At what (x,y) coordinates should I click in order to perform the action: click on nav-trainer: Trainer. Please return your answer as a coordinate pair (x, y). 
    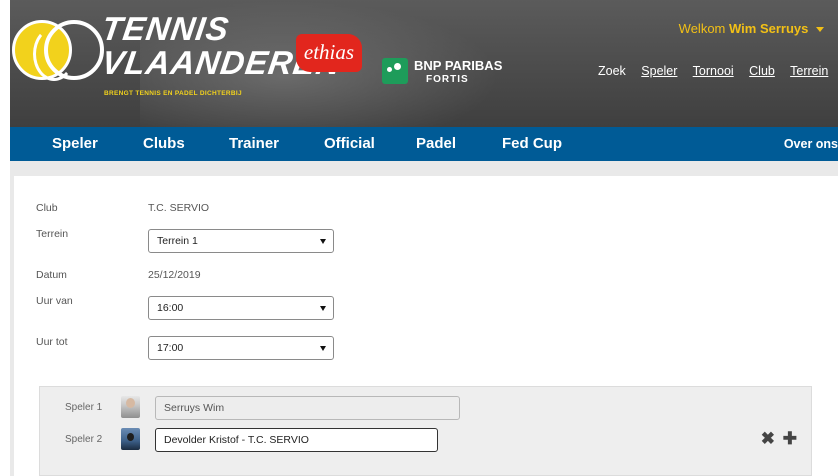
    Looking at the image, I should click on (254, 143).